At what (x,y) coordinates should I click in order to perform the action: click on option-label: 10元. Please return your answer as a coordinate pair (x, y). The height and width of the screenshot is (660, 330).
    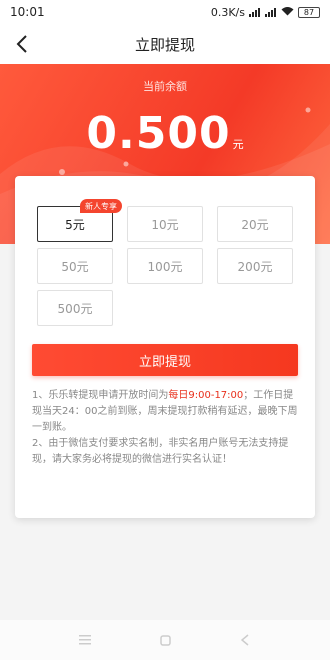
    Looking at the image, I should click on (165, 224).